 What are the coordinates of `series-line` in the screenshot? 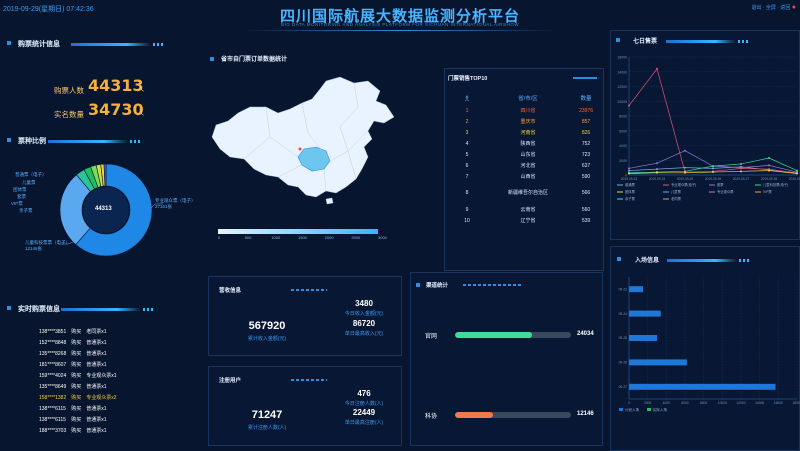 It's located at (713, 121).